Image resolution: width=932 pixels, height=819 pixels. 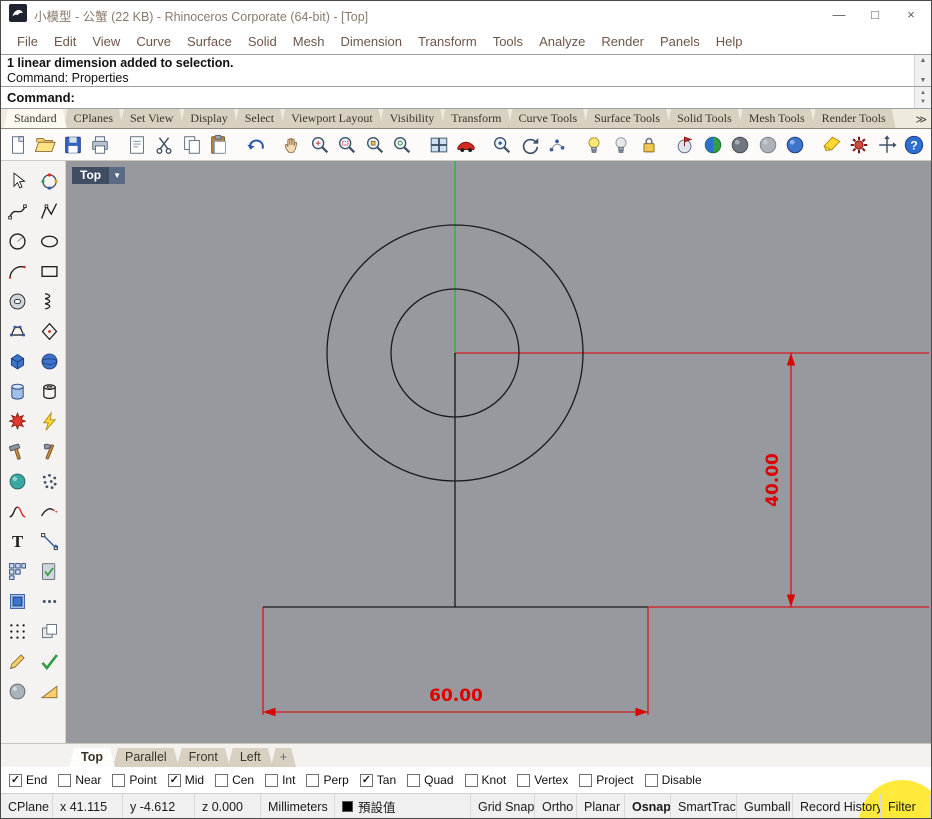 What do you see at coordinates (49, 241) in the screenshot?
I see `ellipse-tool-button` at bounding box center [49, 241].